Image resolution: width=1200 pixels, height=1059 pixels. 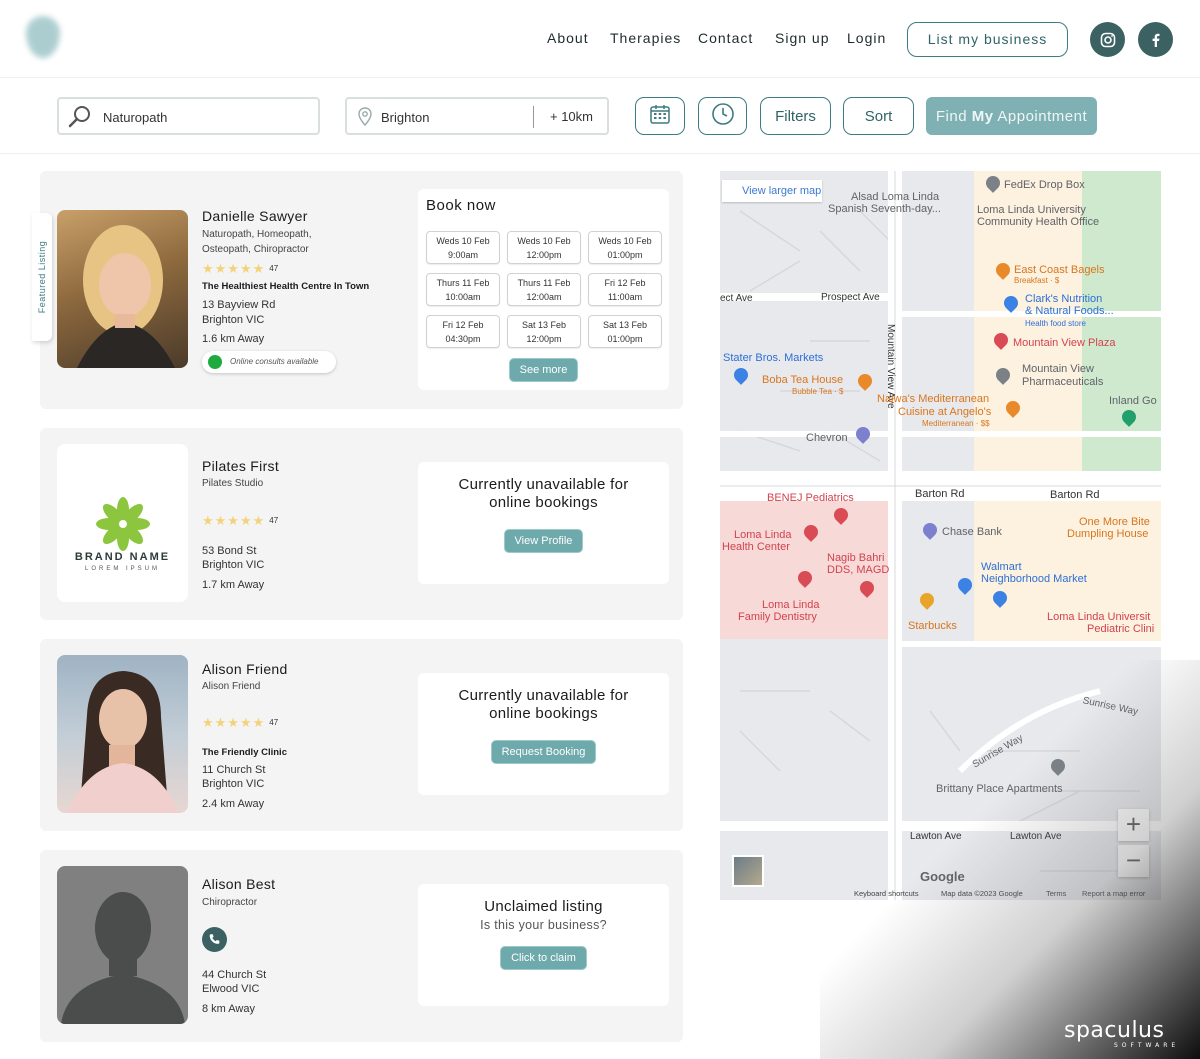 What do you see at coordinates (725, 38) in the screenshot?
I see `nav-contact: Contact` at bounding box center [725, 38].